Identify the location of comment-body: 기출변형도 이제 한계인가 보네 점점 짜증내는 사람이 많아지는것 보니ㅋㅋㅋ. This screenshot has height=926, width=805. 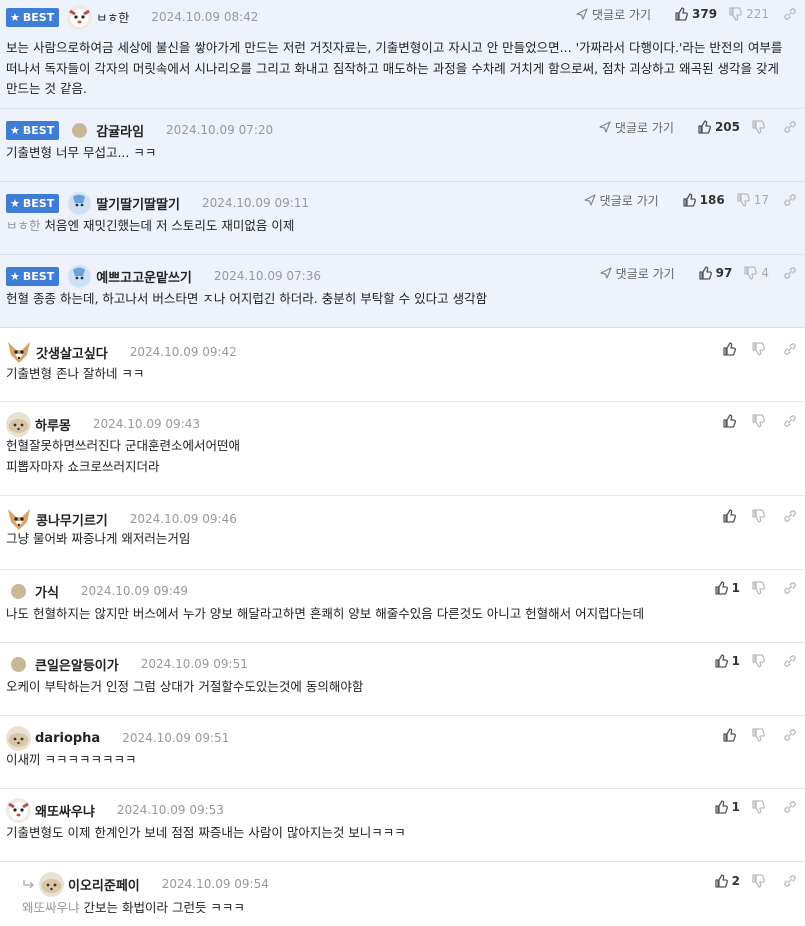
(206, 832).